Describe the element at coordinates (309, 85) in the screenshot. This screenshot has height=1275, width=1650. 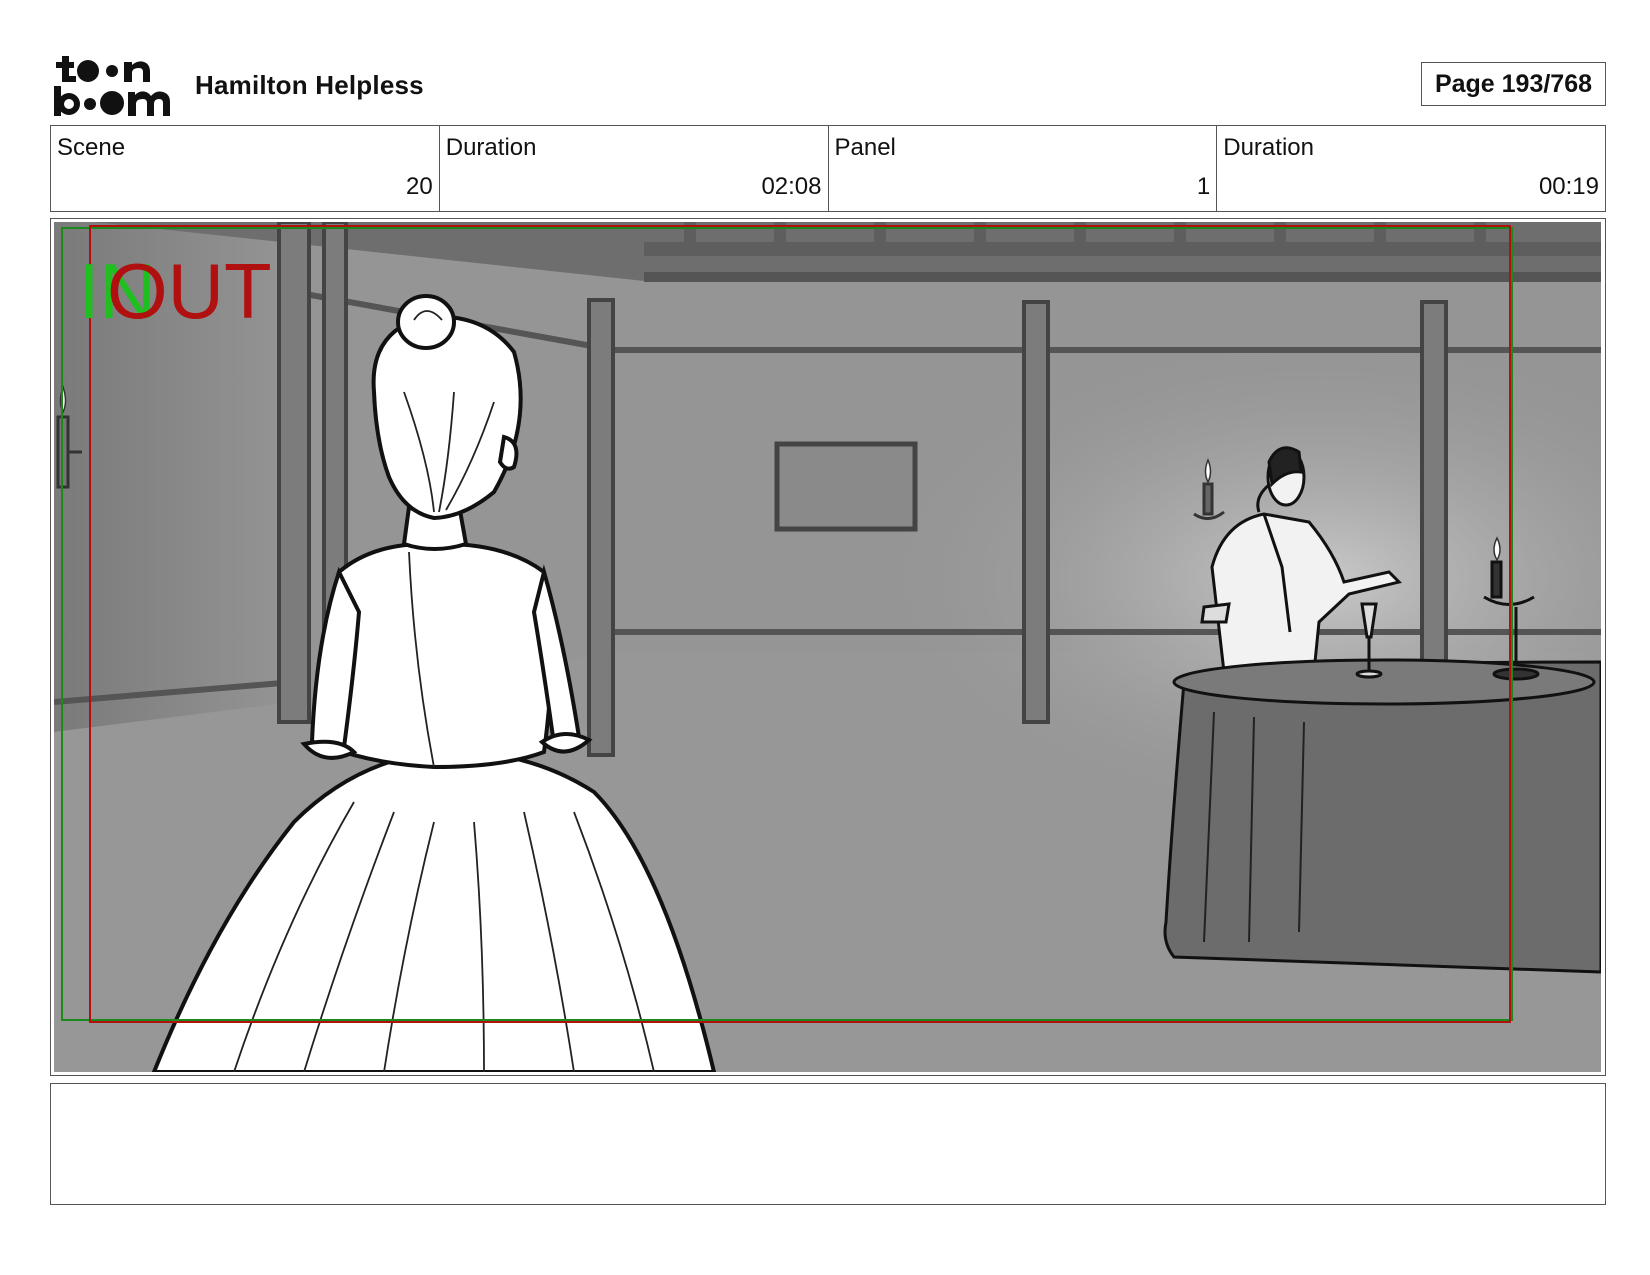
I see `project-title: Hamilton Helpless` at that location.